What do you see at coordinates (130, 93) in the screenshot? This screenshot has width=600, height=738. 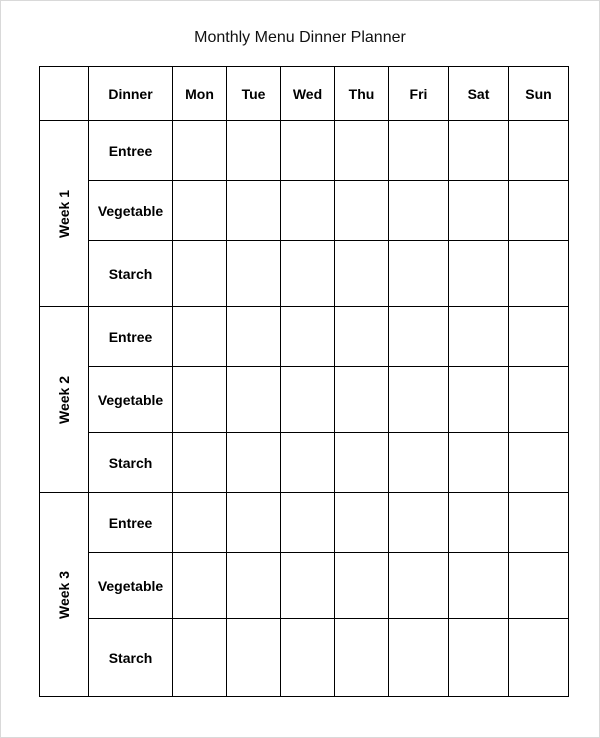 I see `dinner-header: Dinner` at bounding box center [130, 93].